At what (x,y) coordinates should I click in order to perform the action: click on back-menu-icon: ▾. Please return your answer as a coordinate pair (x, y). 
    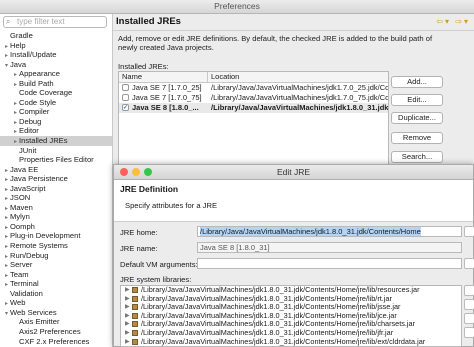
    Looking at the image, I should click on (448, 21).